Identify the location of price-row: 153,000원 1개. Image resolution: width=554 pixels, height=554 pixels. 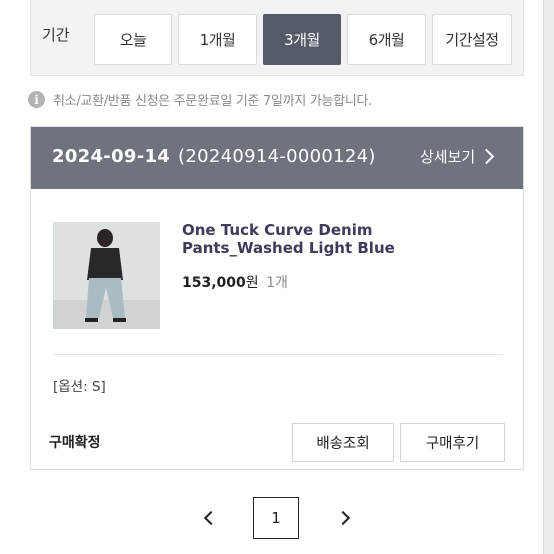
(235, 282).